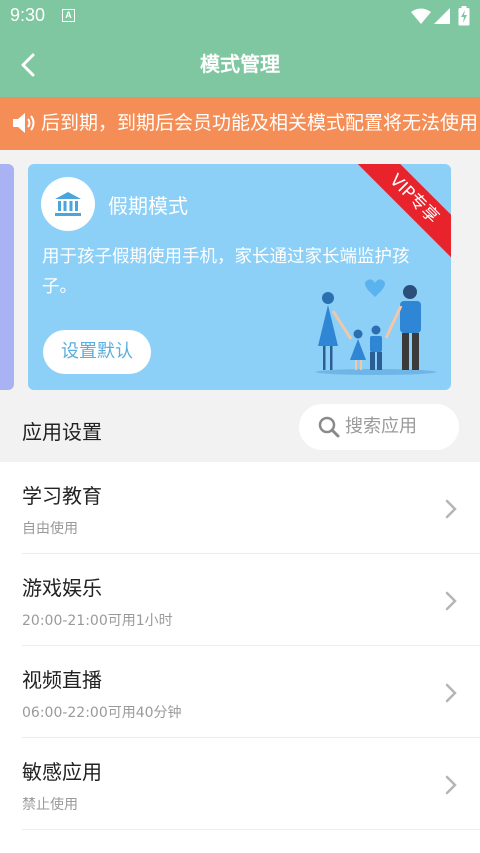  What do you see at coordinates (28, 15) in the screenshot?
I see `status-time: 9:30` at bounding box center [28, 15].